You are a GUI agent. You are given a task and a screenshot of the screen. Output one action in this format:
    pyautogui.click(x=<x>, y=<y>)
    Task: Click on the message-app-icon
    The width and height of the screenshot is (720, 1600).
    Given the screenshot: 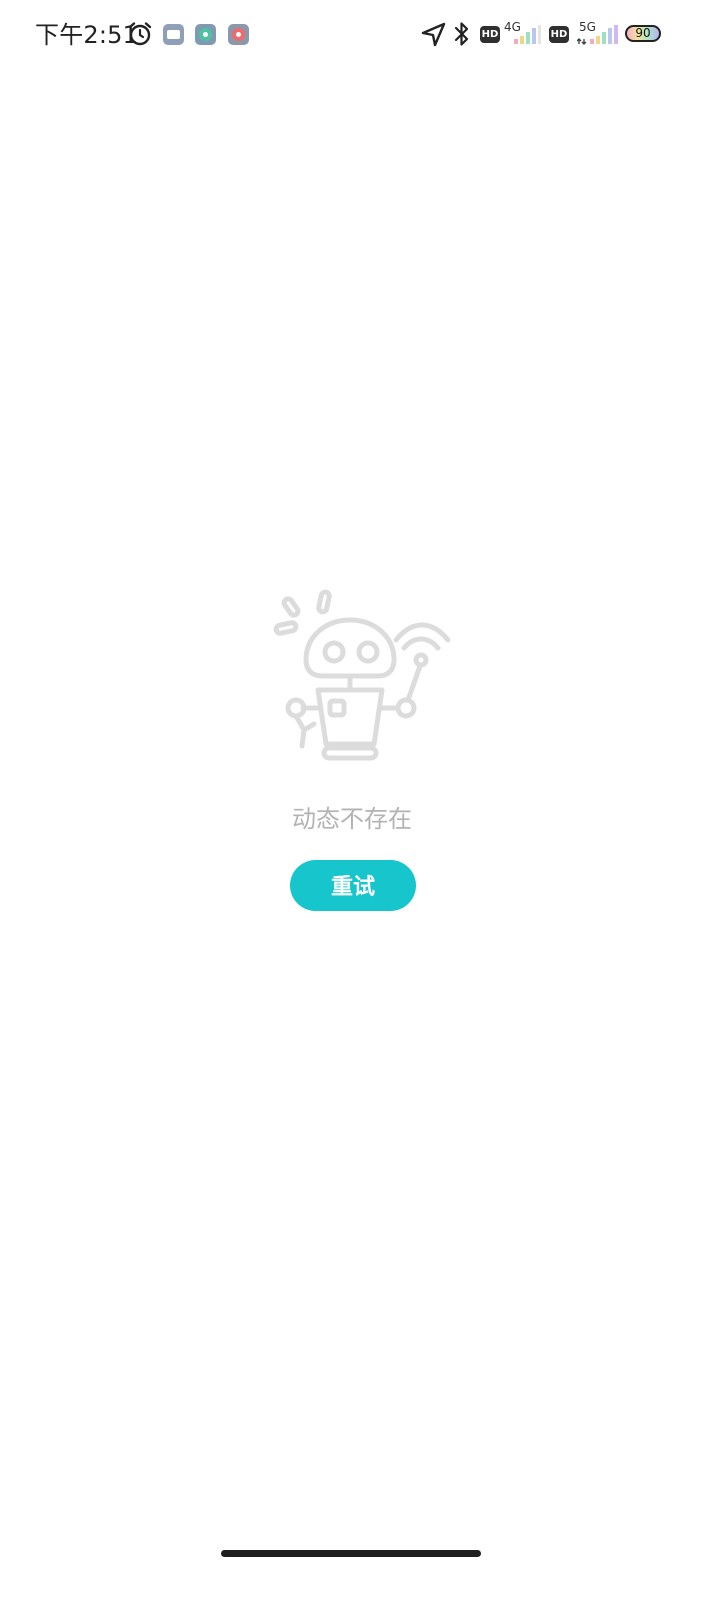 What is the action you would take?
    pyautogui.click(x=173, y=34)
    